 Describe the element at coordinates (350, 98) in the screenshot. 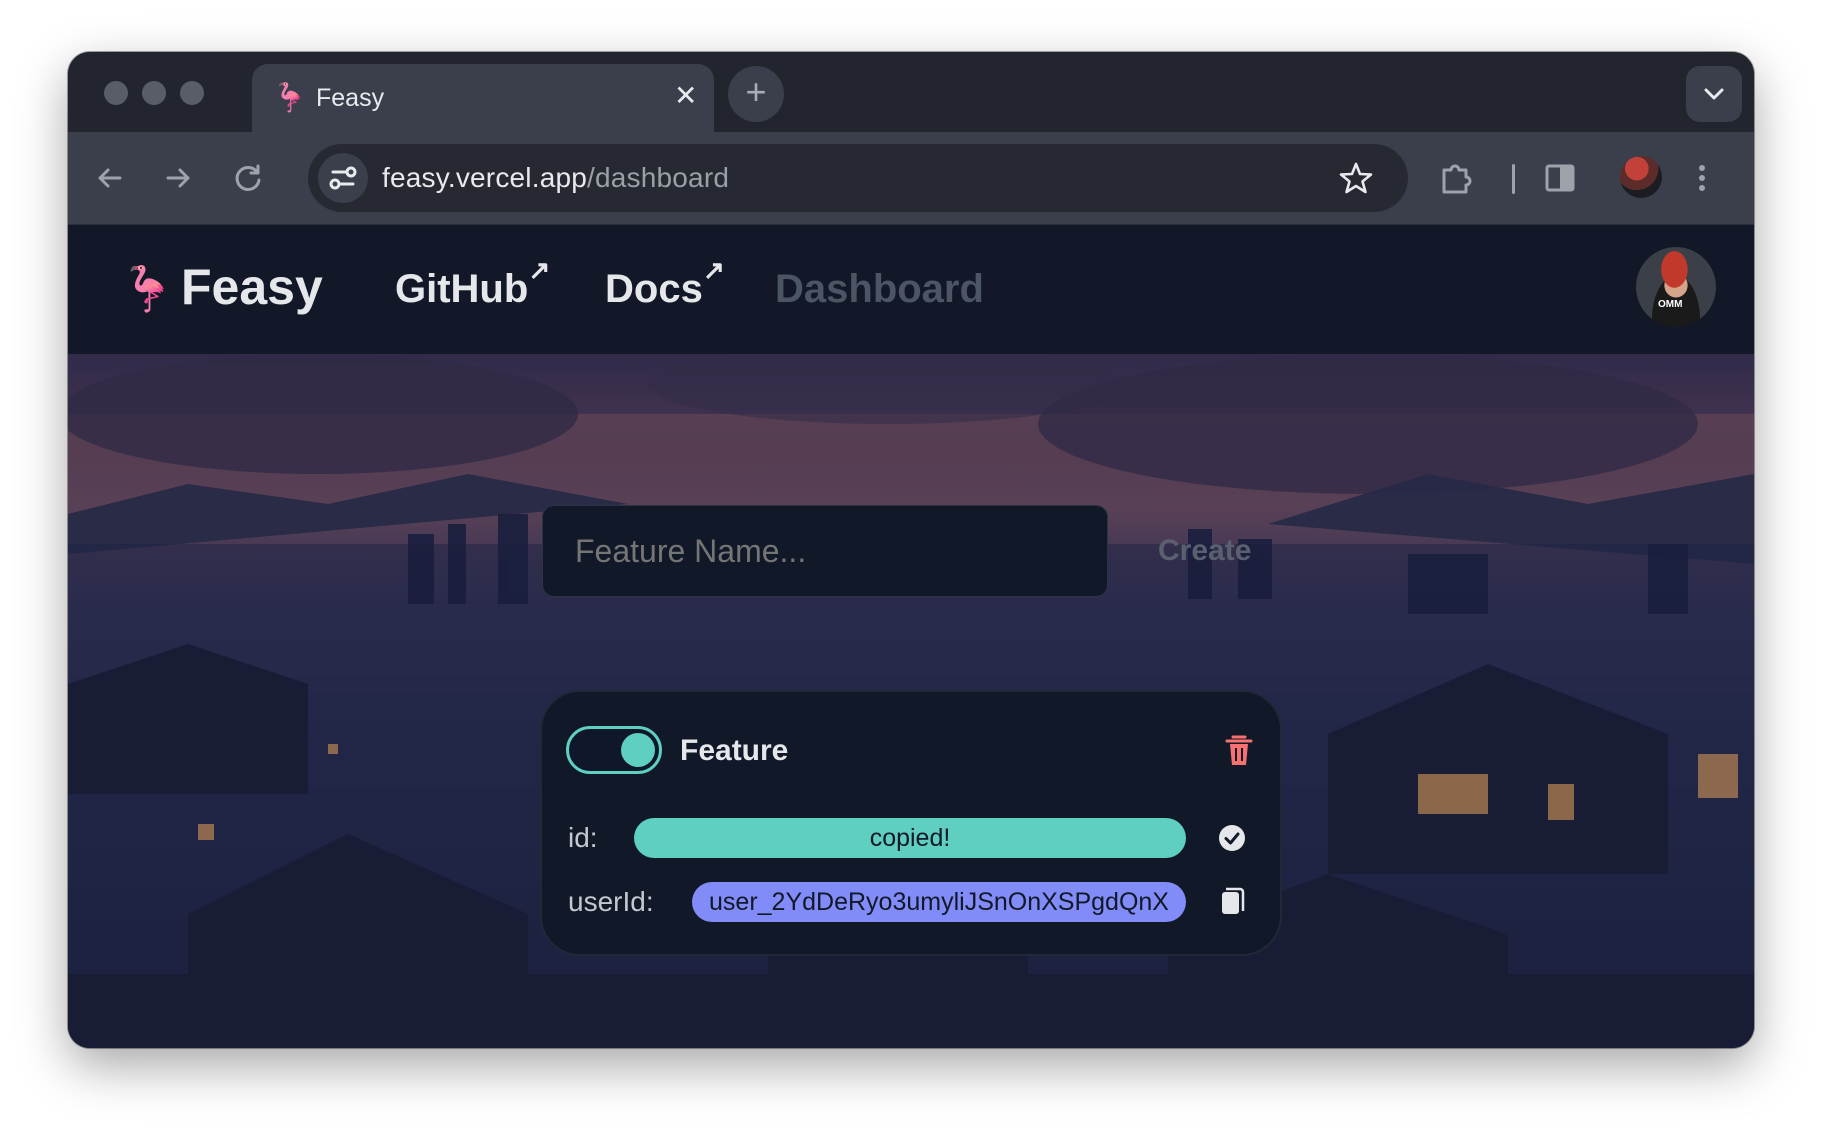

I see `tab-title: Feasy` at that location.